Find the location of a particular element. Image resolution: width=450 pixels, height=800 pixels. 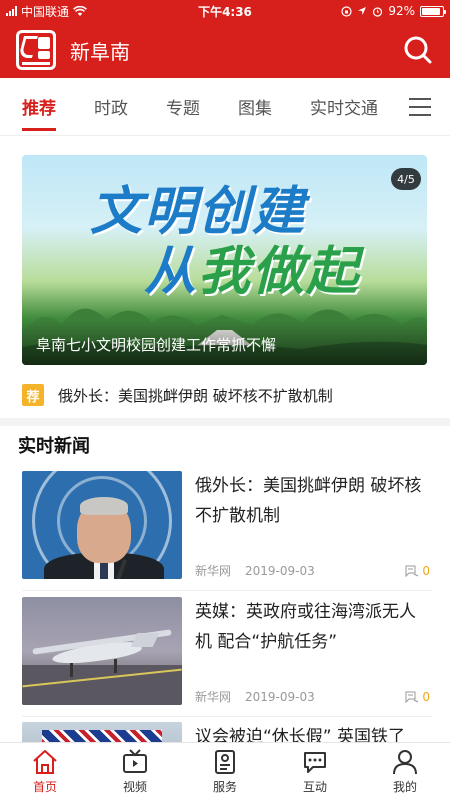

status-right: 92% is located at coordinates (370, 11).